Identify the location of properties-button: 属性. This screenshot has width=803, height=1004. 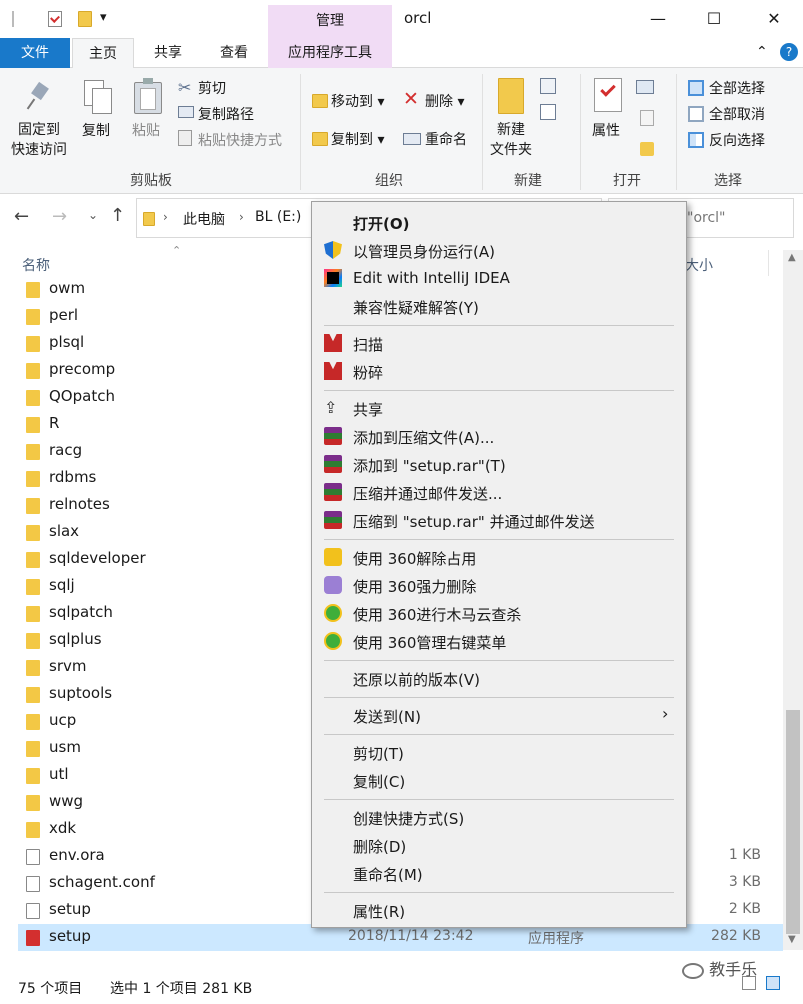
(606, 130).